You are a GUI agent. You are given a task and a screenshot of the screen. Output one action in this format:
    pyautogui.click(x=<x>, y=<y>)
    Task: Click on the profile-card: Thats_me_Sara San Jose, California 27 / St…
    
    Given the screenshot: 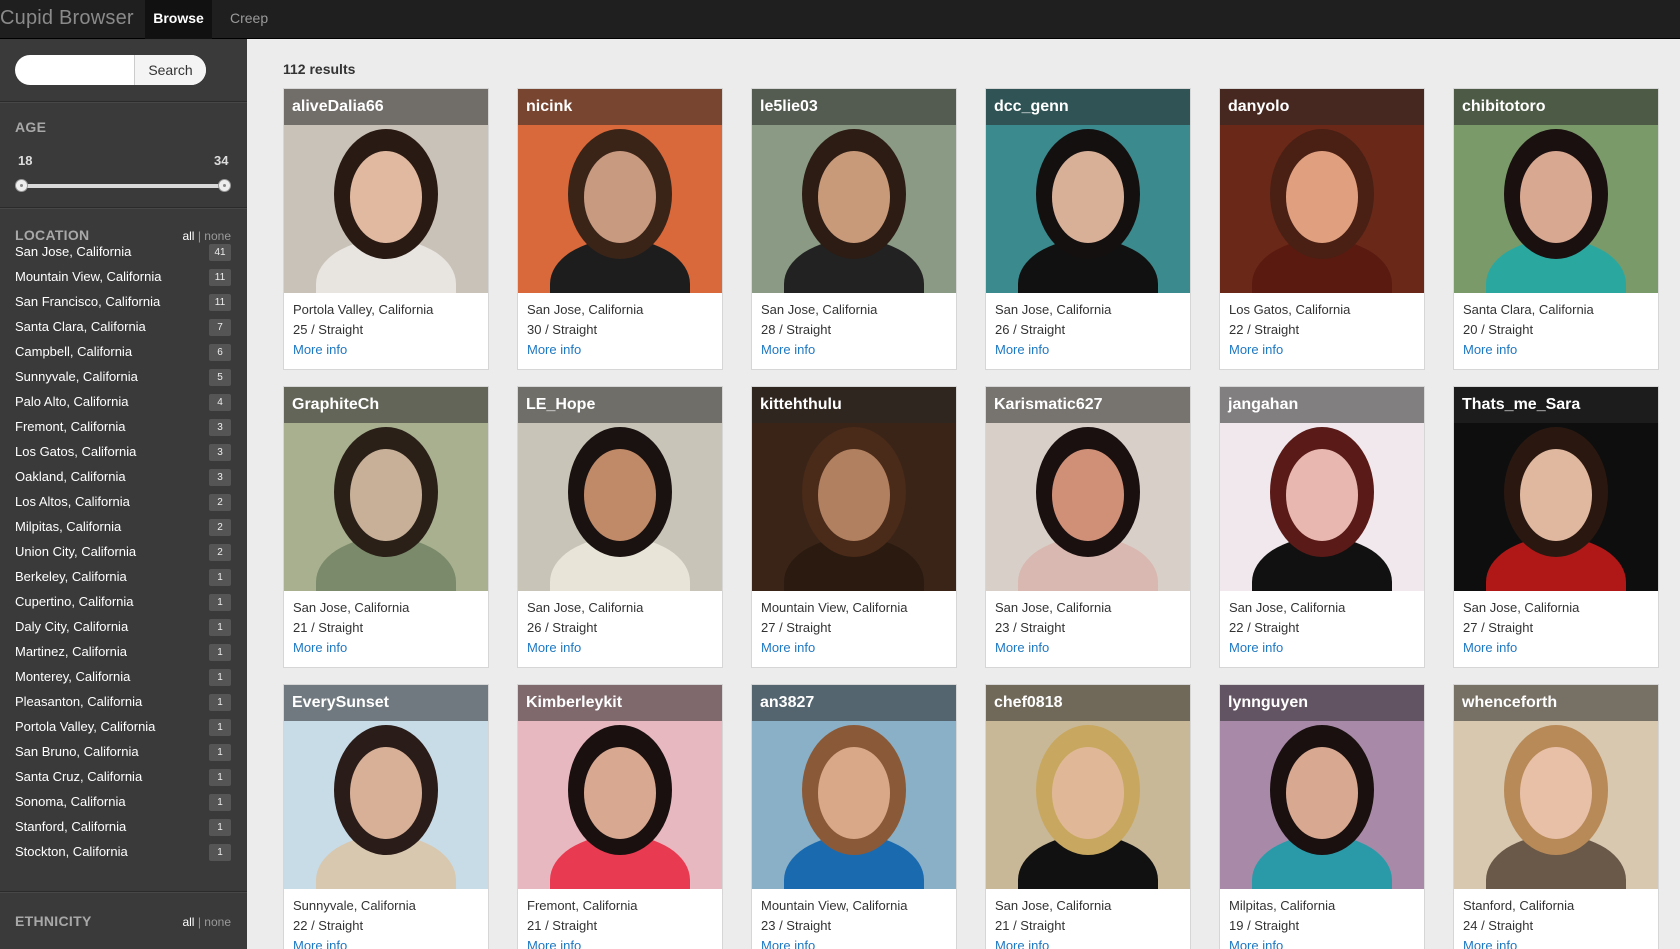 What is the action you would take?
    pyautogui.click(x=1556, y=527)
    